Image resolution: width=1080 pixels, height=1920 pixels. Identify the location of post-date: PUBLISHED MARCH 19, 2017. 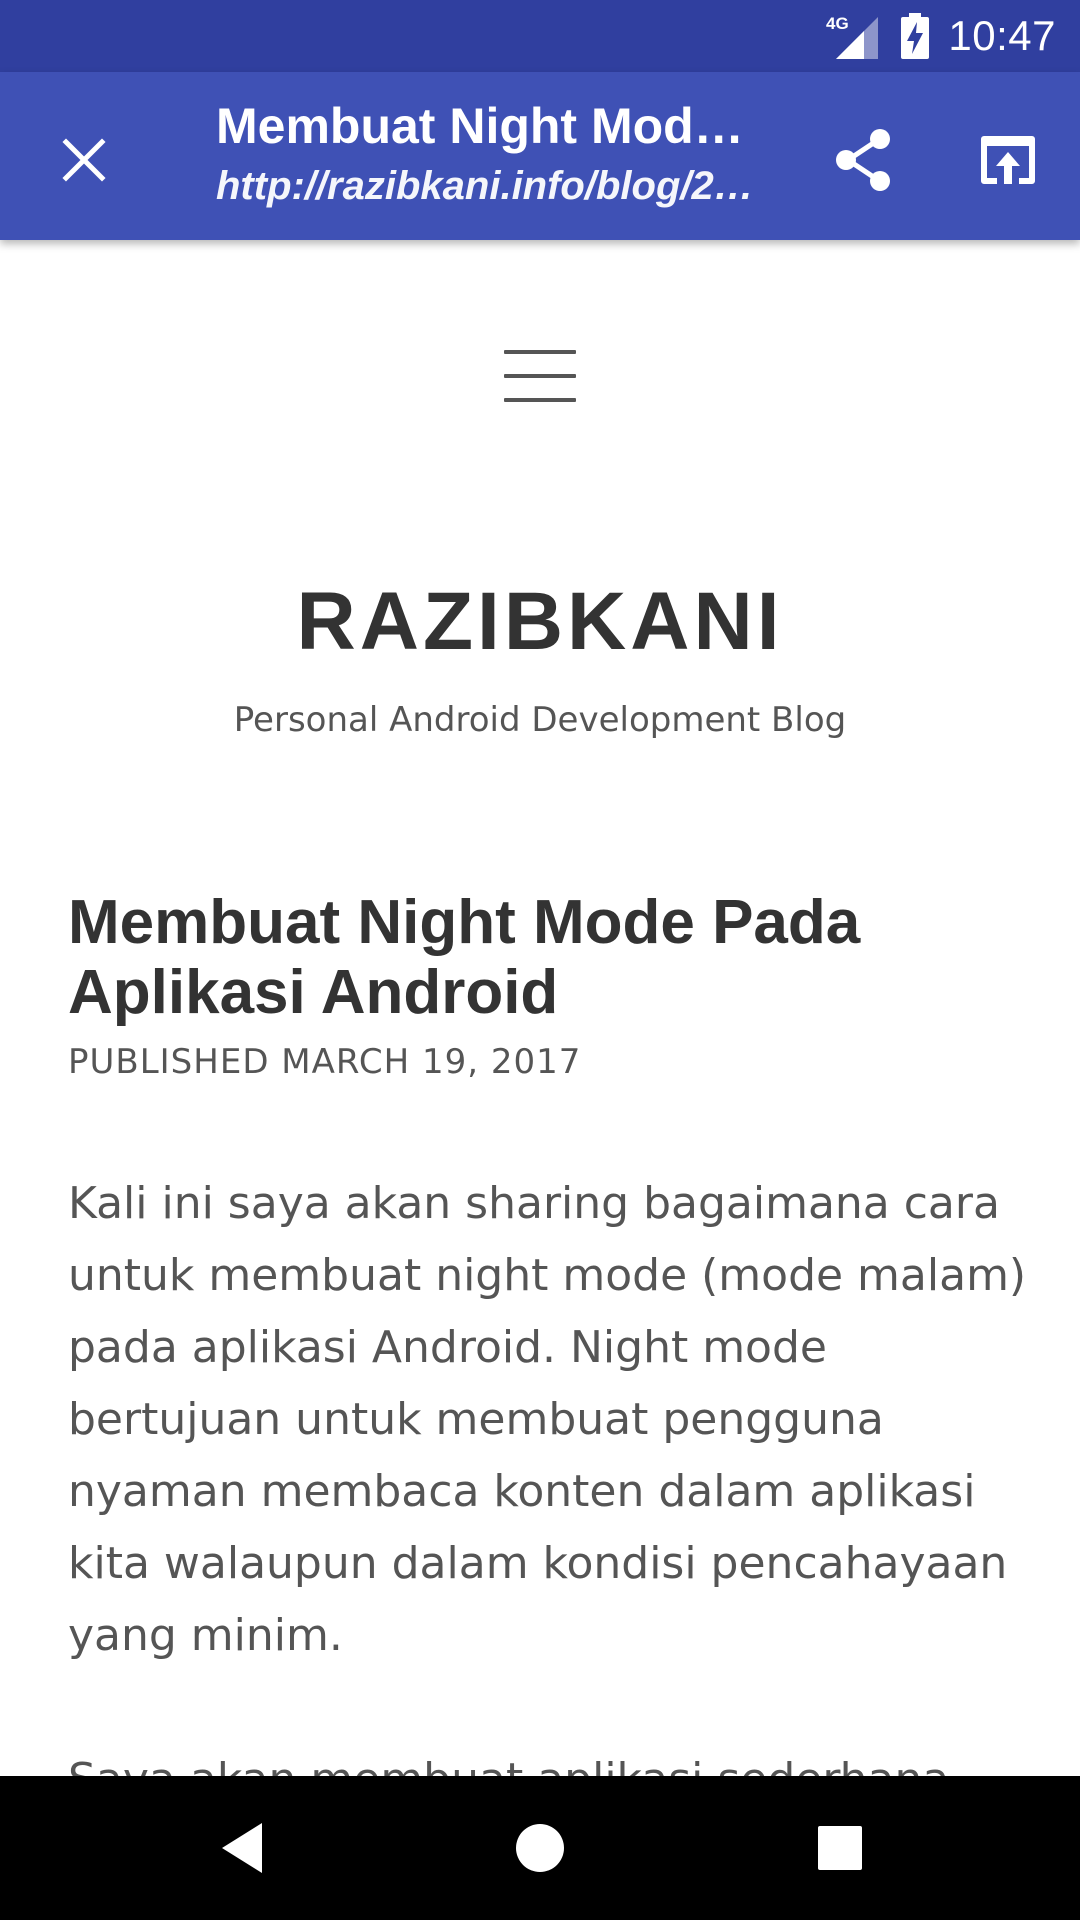
(325, 1062).